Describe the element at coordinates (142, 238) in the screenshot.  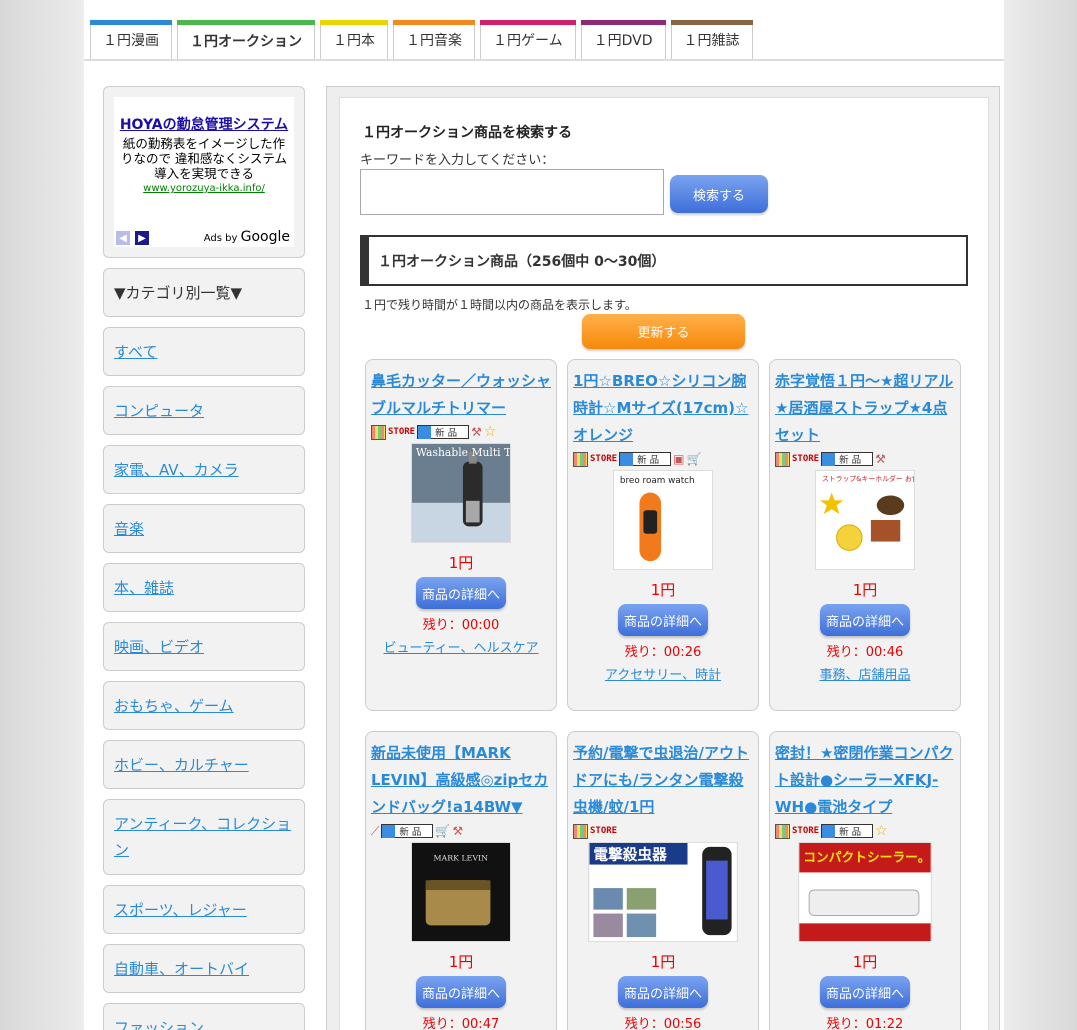
I see `ad-next-icon: ▶` at that location.